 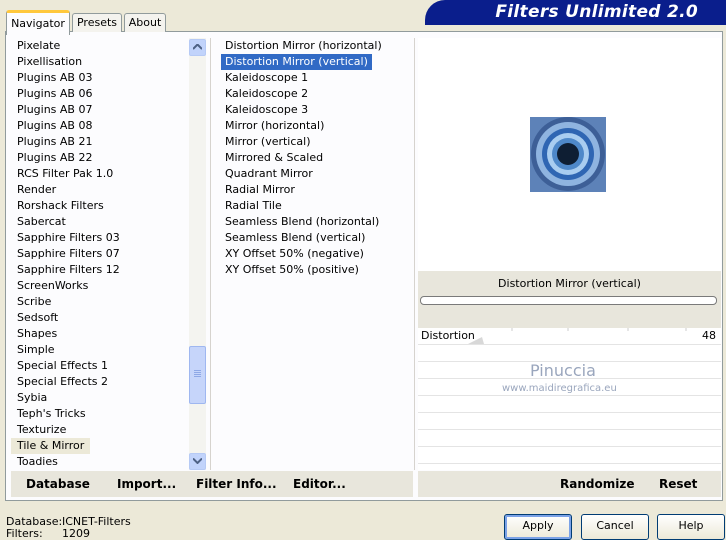 I want to click on scroll-down-button, so click(x=197, y=461).